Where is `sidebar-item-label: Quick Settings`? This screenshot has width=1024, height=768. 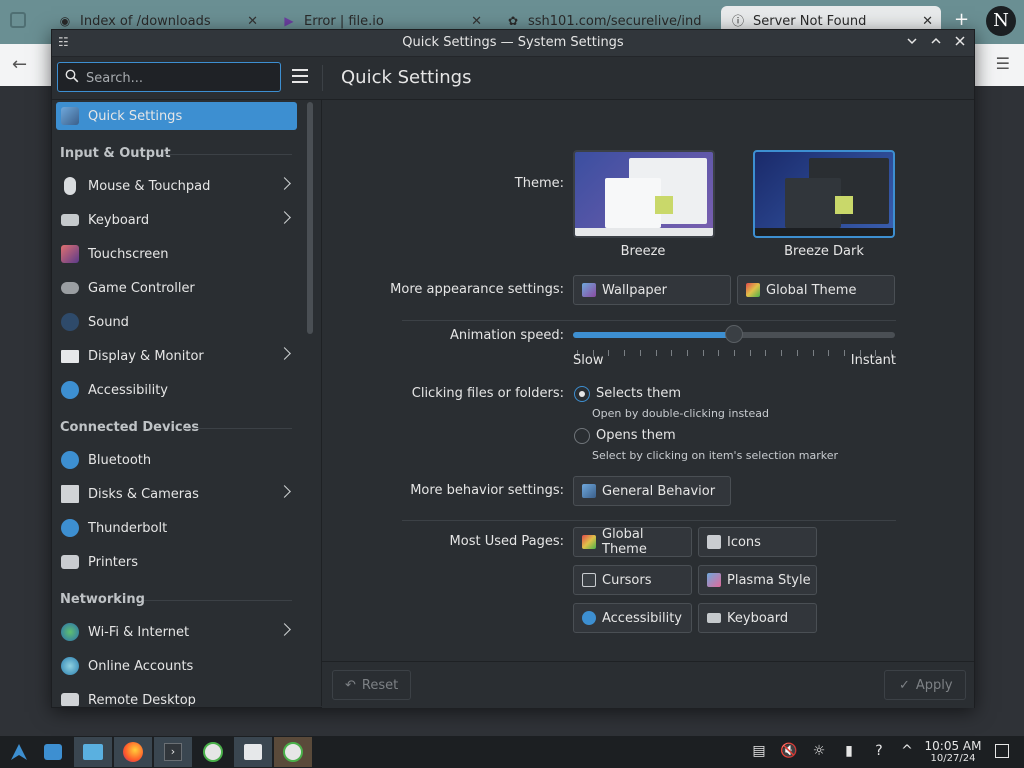 sidebar-item-label: Quick Settings is located at coordinates (135, 116).